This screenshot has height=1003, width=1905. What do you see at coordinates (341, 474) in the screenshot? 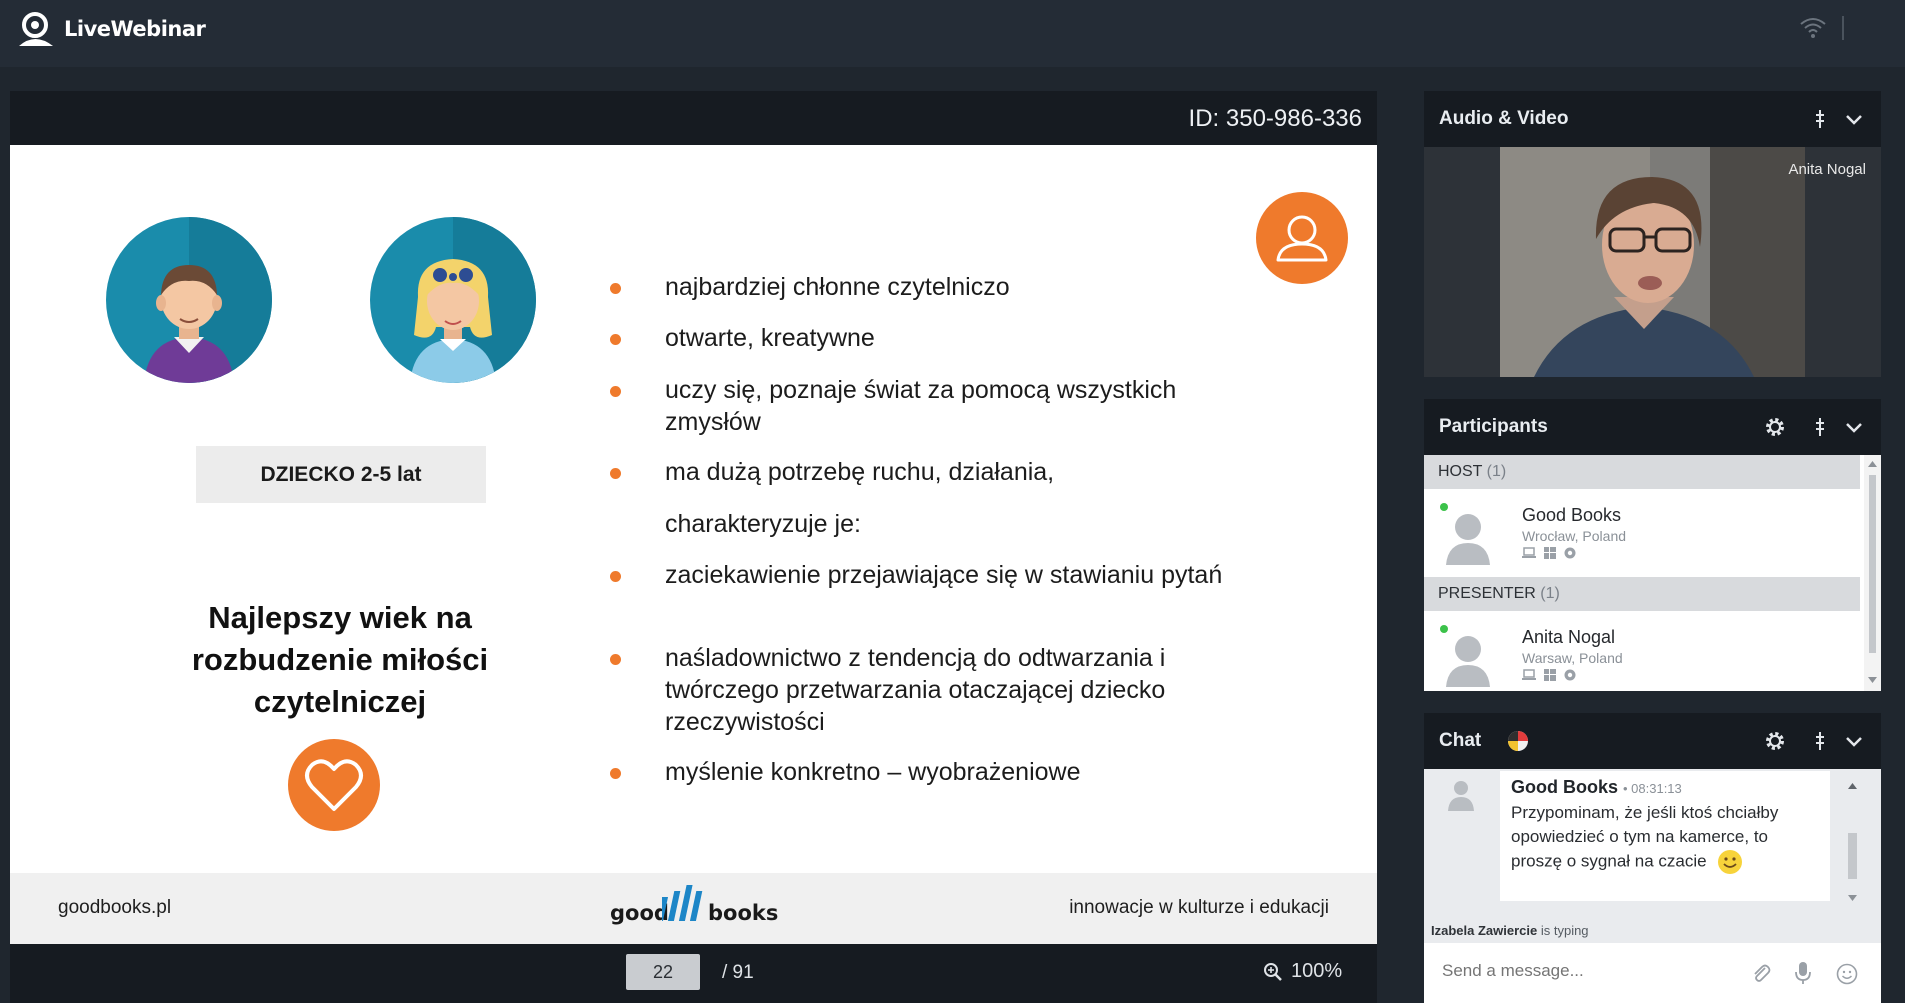
I see `age-group-label: DZIECKO 2-5 lat` at bounding box center [341, 474].